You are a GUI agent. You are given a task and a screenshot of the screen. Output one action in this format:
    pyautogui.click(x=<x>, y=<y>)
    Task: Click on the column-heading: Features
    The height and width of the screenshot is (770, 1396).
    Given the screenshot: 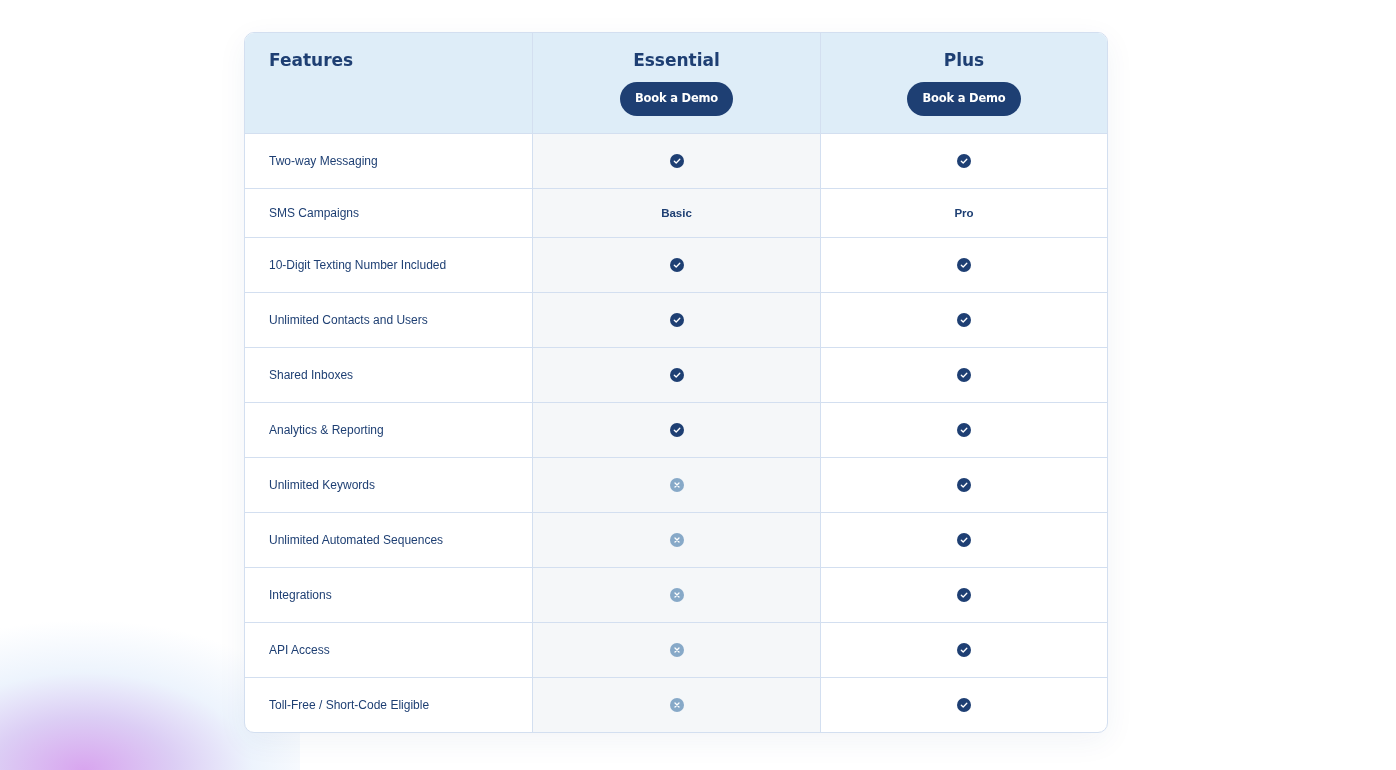 What is the action you would take?
    pyautogui.click(x=311, y=60)
    